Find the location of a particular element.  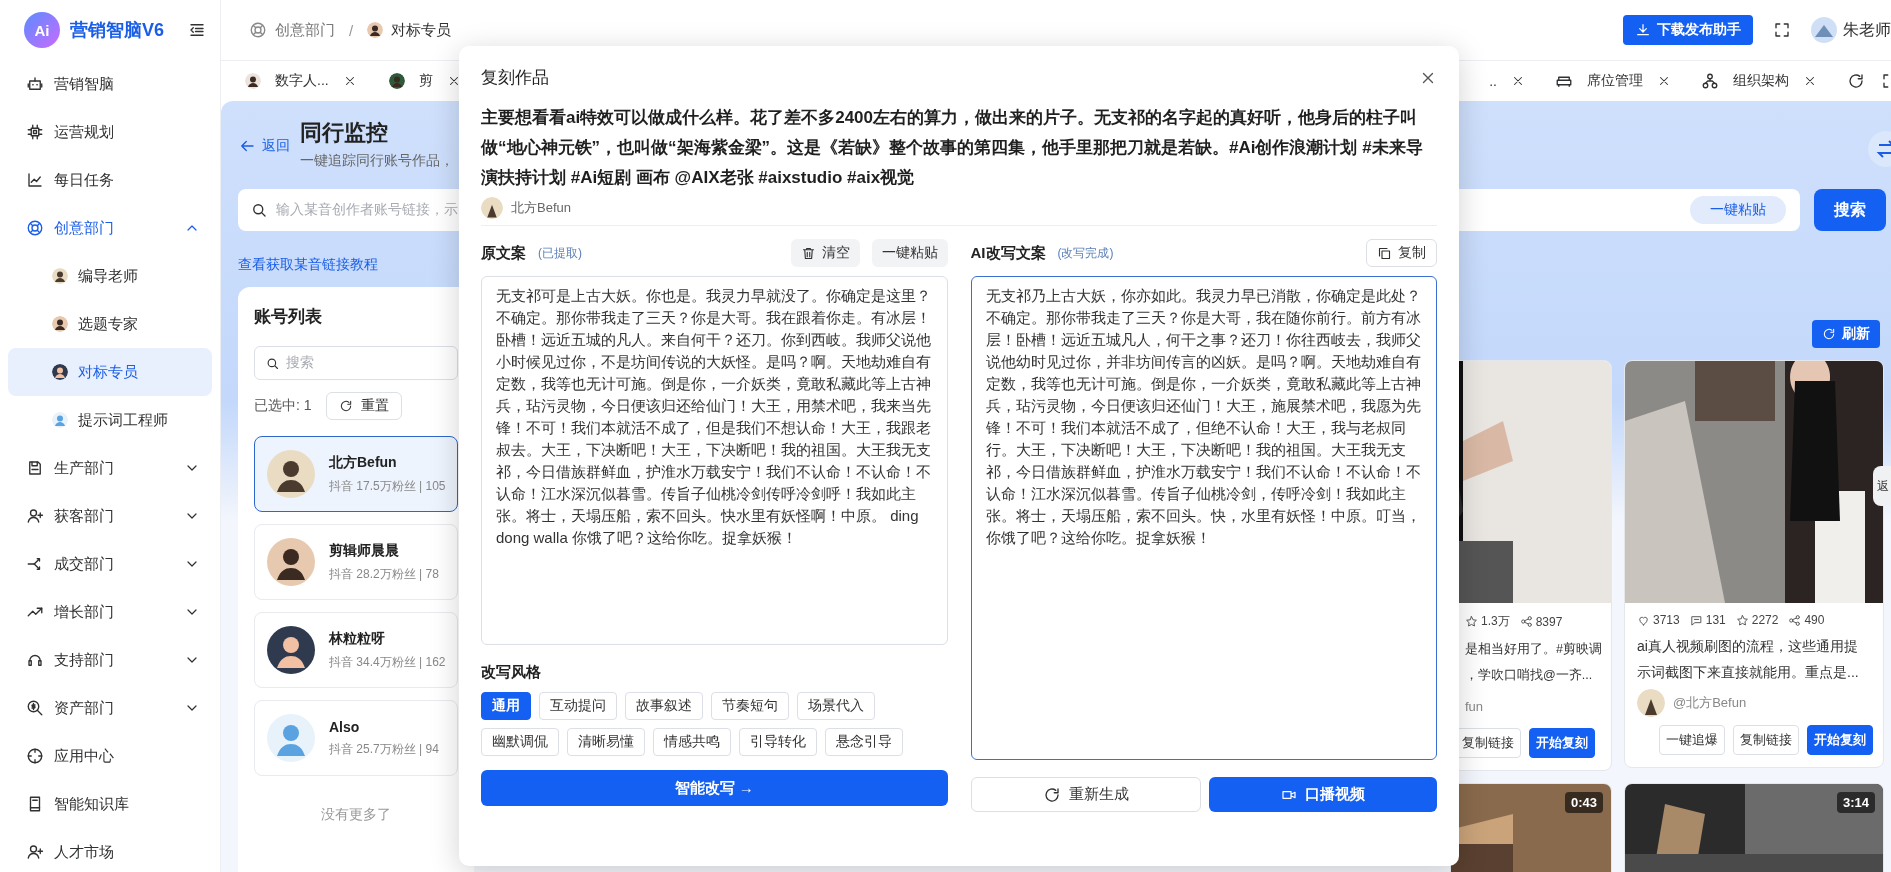

account-stats: 抖音 28.2万粉丝 | 78 is located at coordinates (384, 574).